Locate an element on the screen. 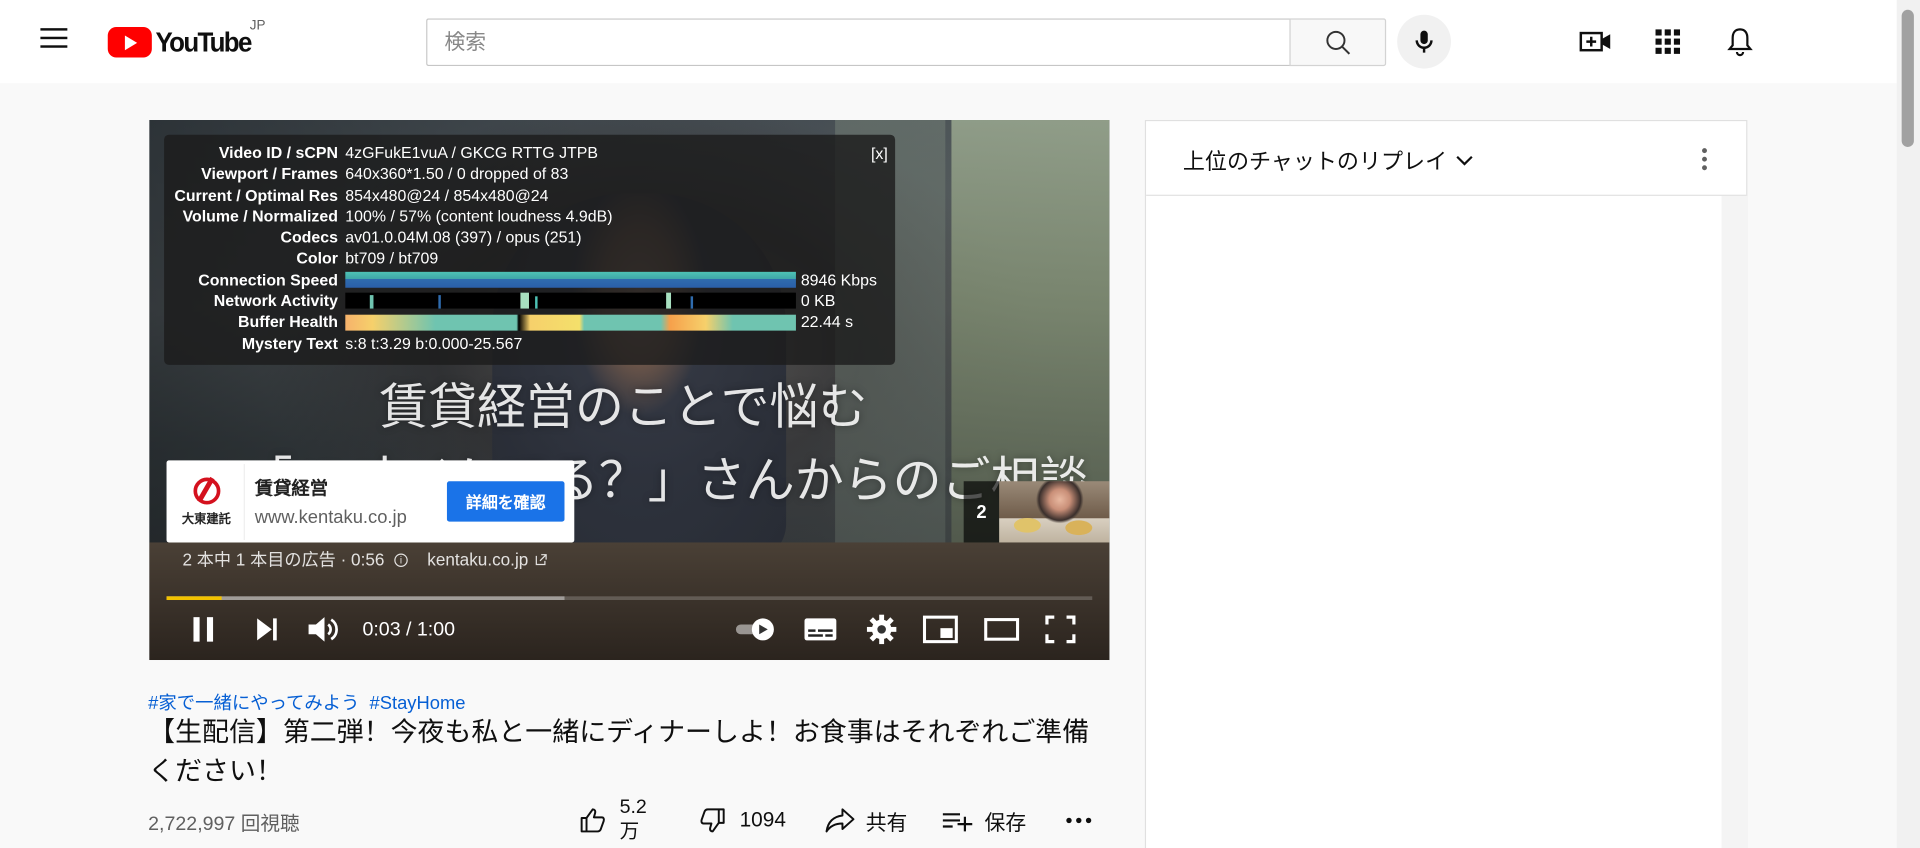 The height and width of the screenshot is (848, 1920). stats-row: Mystery Text s:8 t:3.29 b:0.000-25.567 is located at coordinates (382, 343).